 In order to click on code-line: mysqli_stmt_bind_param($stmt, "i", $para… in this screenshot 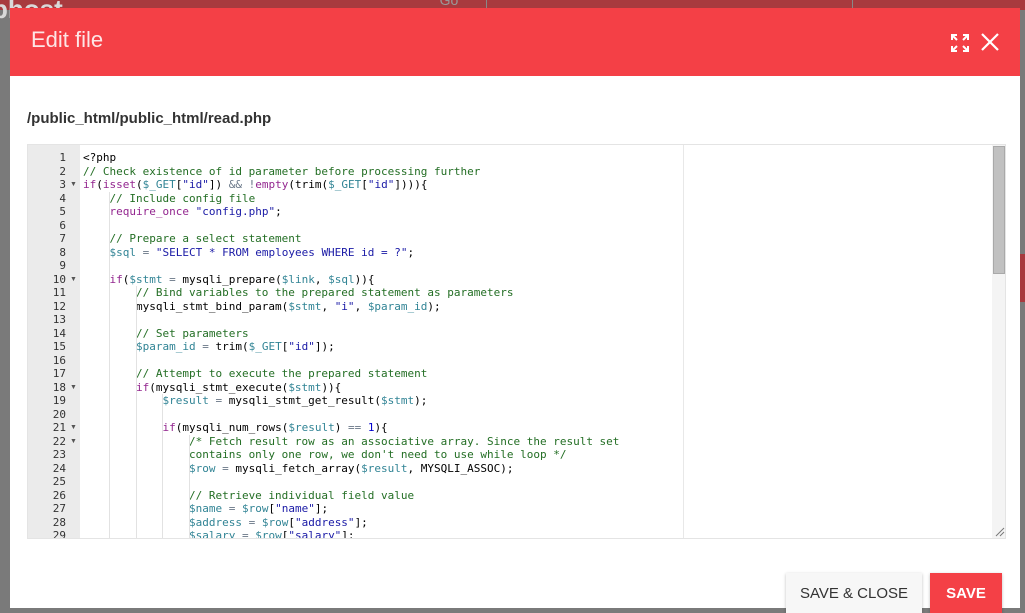, I will do `click(536, 307)`.